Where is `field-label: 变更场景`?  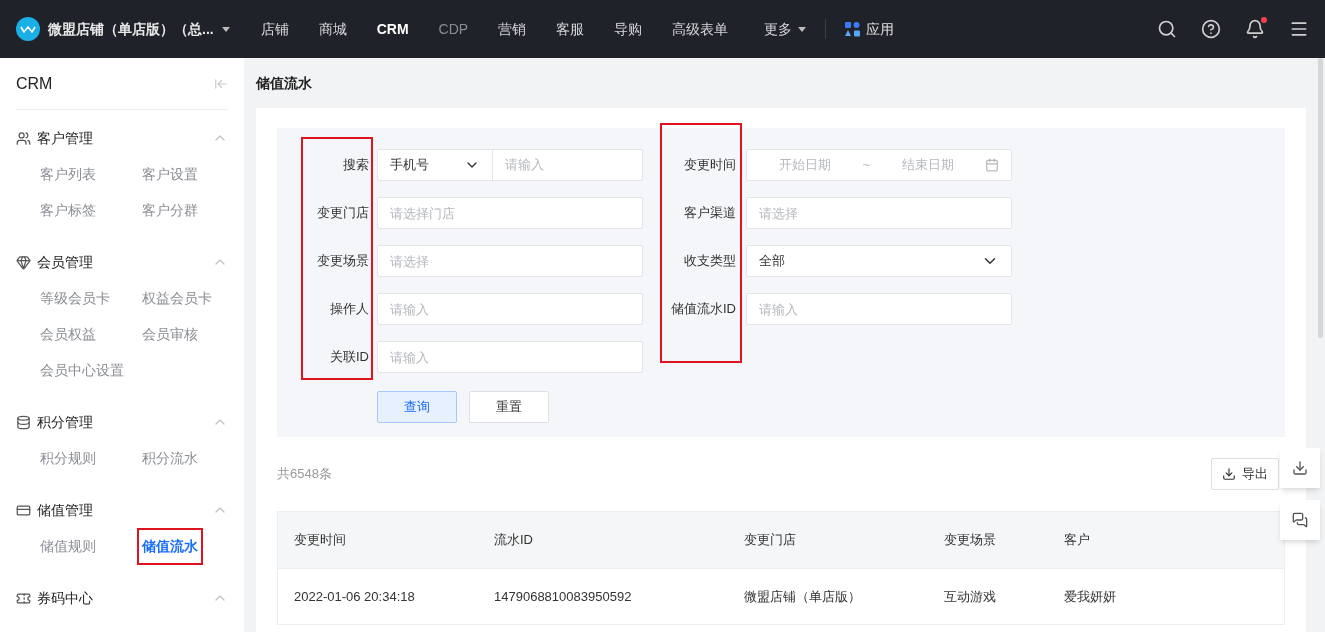
field-label: 变更场景 is located at coordinates (343, 261).